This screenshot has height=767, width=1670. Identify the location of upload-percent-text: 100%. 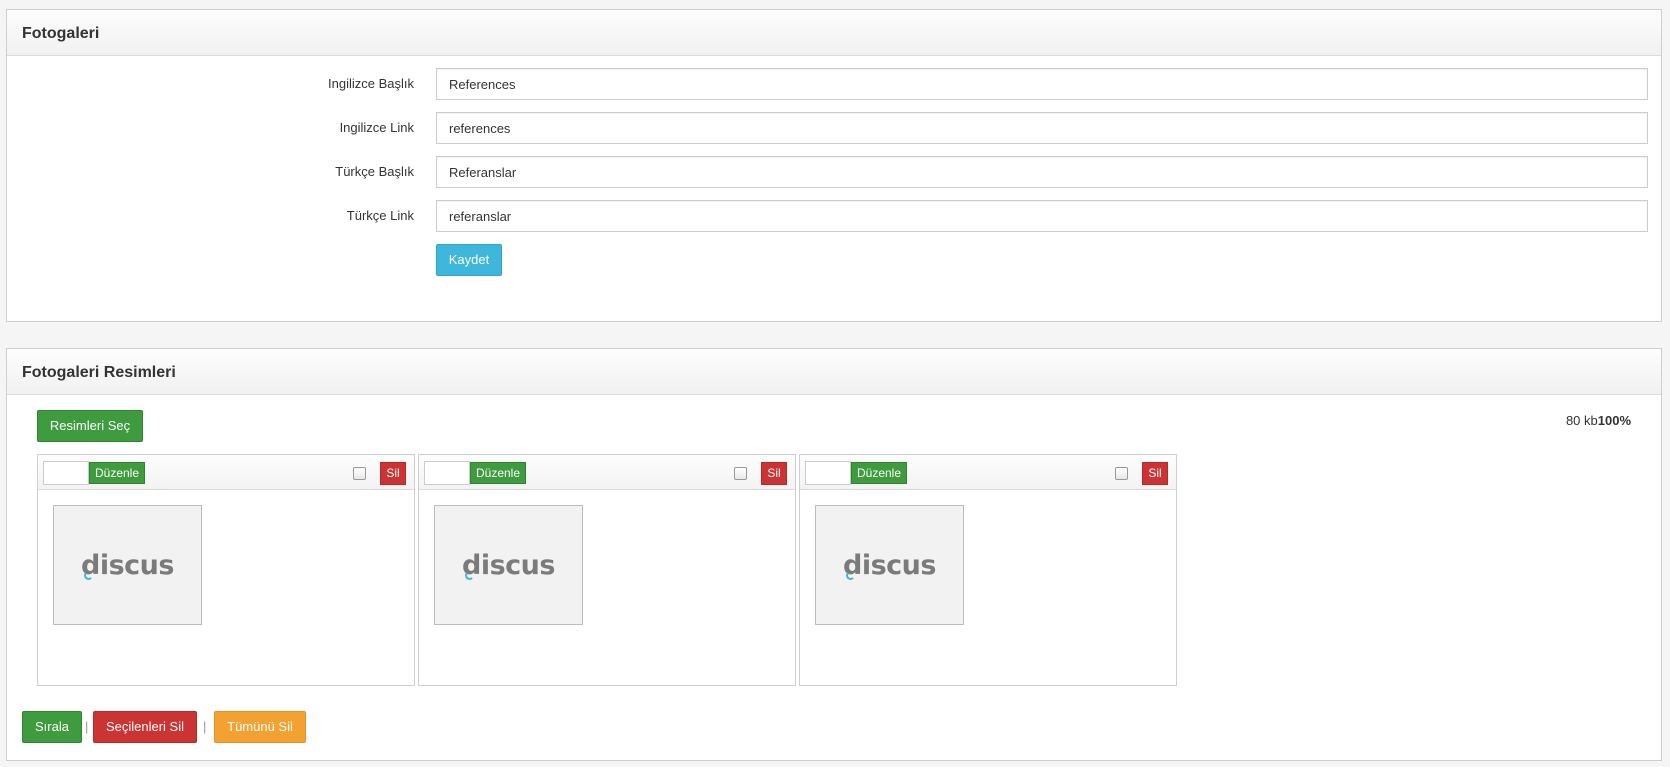
(1614, 420).